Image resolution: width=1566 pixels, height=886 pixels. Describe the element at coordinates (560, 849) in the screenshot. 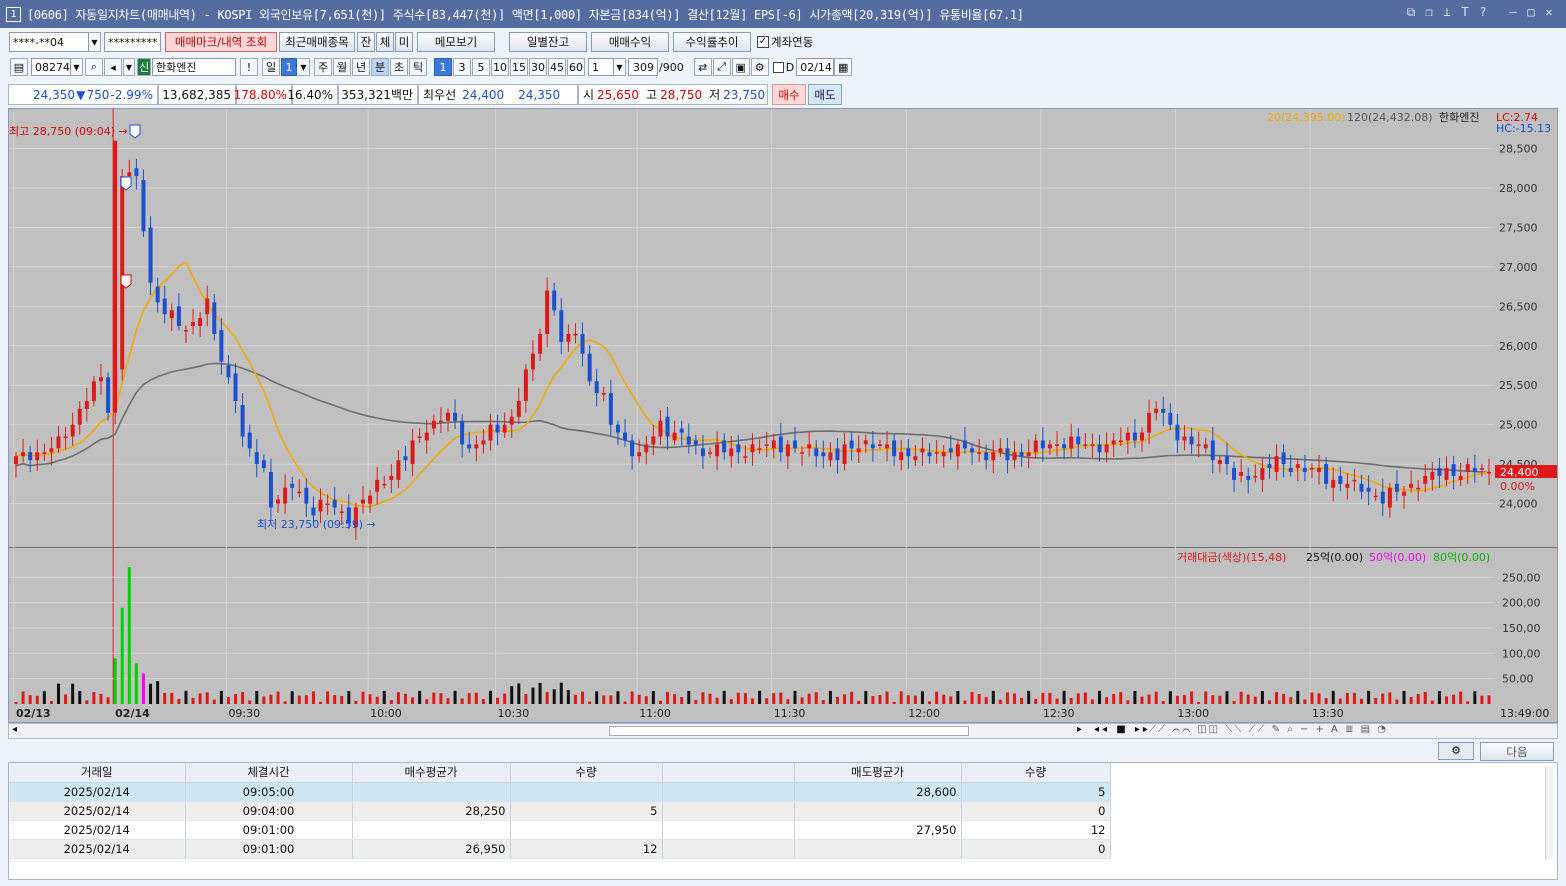

I see `table-row: 2025/02/14 09:01:00 26,950 12 0` at that location.